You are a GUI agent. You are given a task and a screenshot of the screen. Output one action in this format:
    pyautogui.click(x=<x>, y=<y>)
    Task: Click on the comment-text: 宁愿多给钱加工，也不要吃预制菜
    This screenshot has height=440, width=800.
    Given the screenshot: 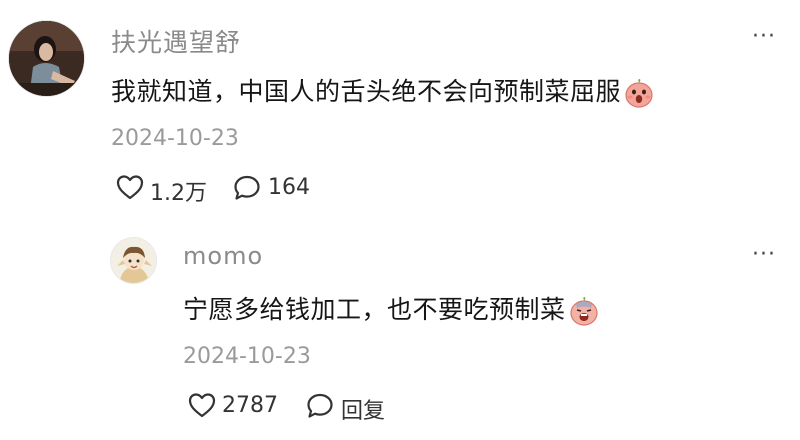 What is the action you would take?
    pyautogui.click(x=391, y=308)
    